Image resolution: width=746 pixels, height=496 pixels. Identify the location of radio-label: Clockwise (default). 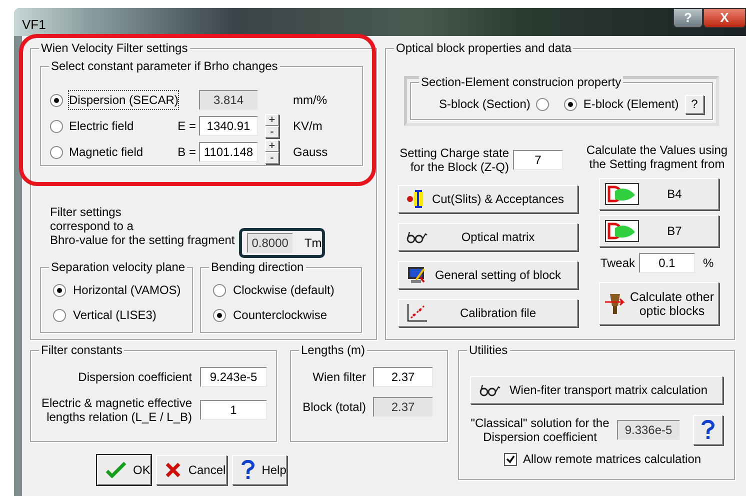
(283, 290).